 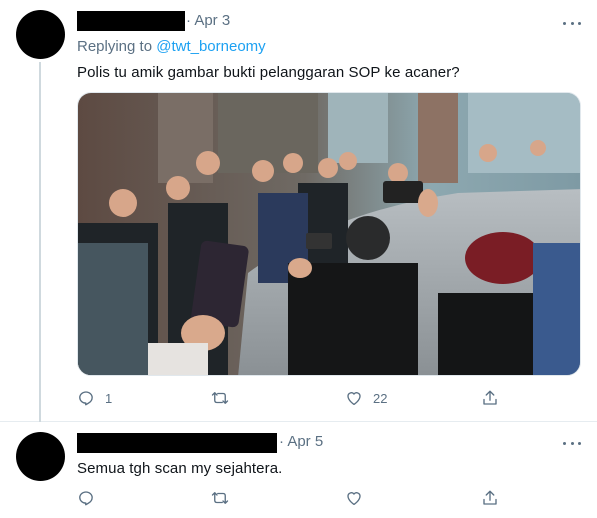 What do you see at coordinates (380, 398) in the screenshot?
I see `like-count: 22` at bounding box center [380, 398].